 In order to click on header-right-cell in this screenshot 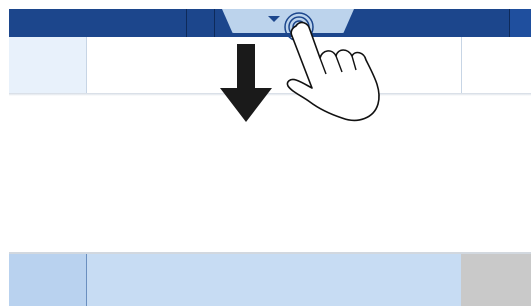, I will do `click(496, 65)`.